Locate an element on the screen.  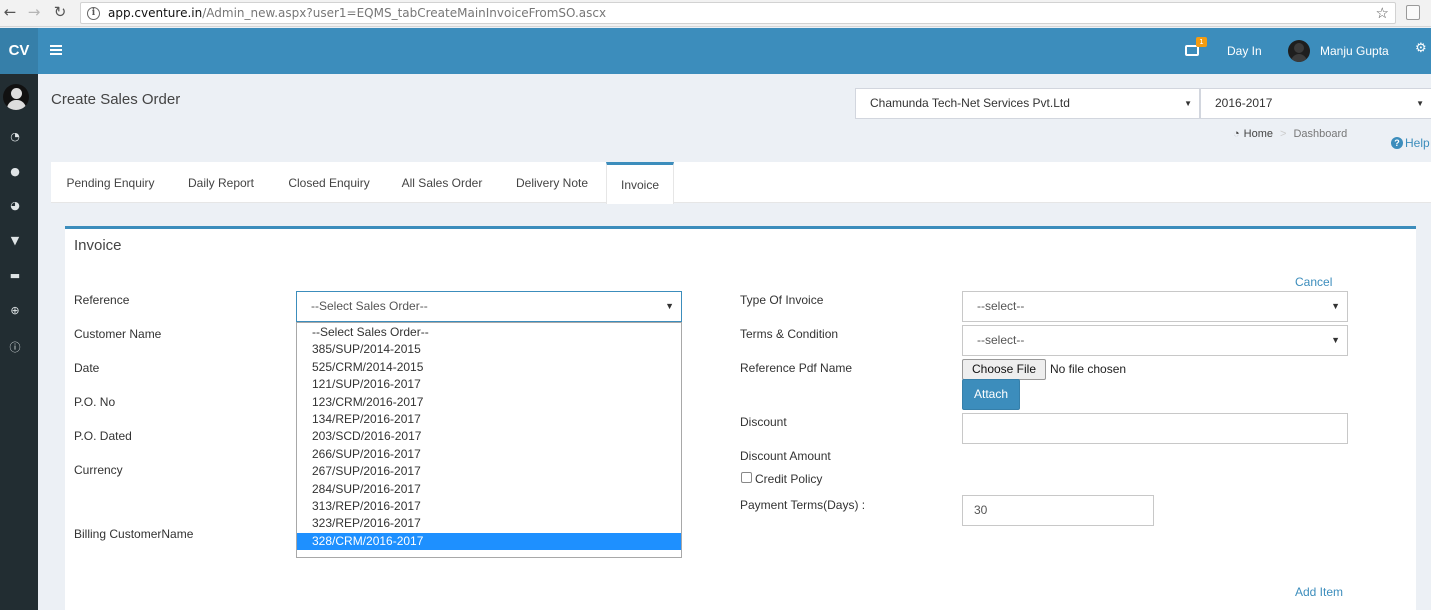
dropdown-option: 121/SUP/2016-2017 is located at coordinates (489, 384).